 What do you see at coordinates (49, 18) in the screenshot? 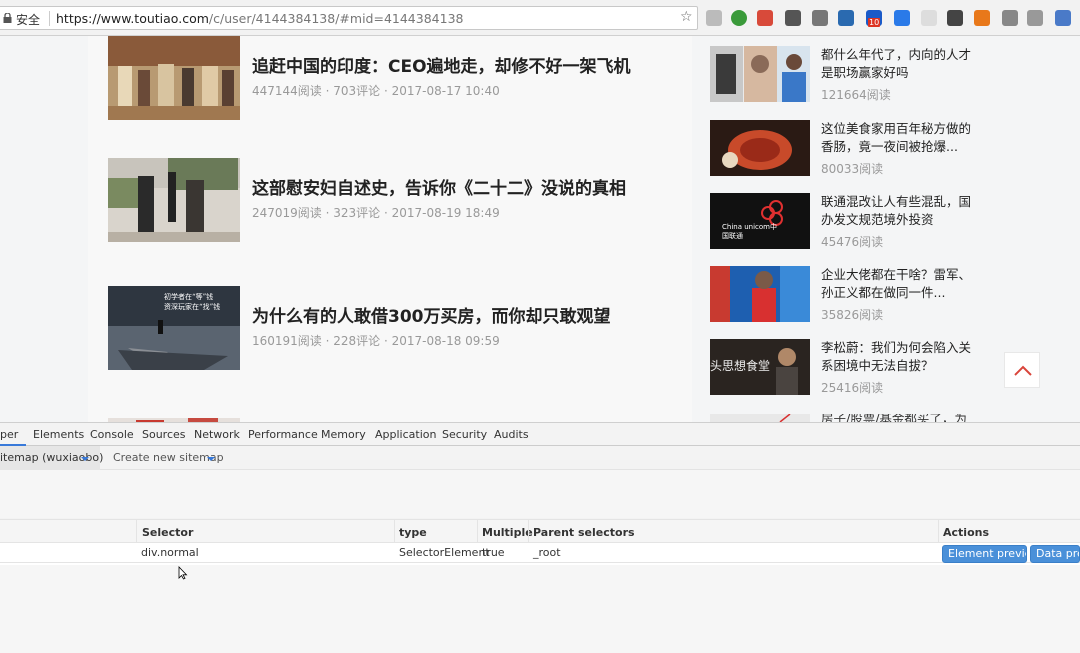
I see `url-separator` at bounding box center [49, 18].